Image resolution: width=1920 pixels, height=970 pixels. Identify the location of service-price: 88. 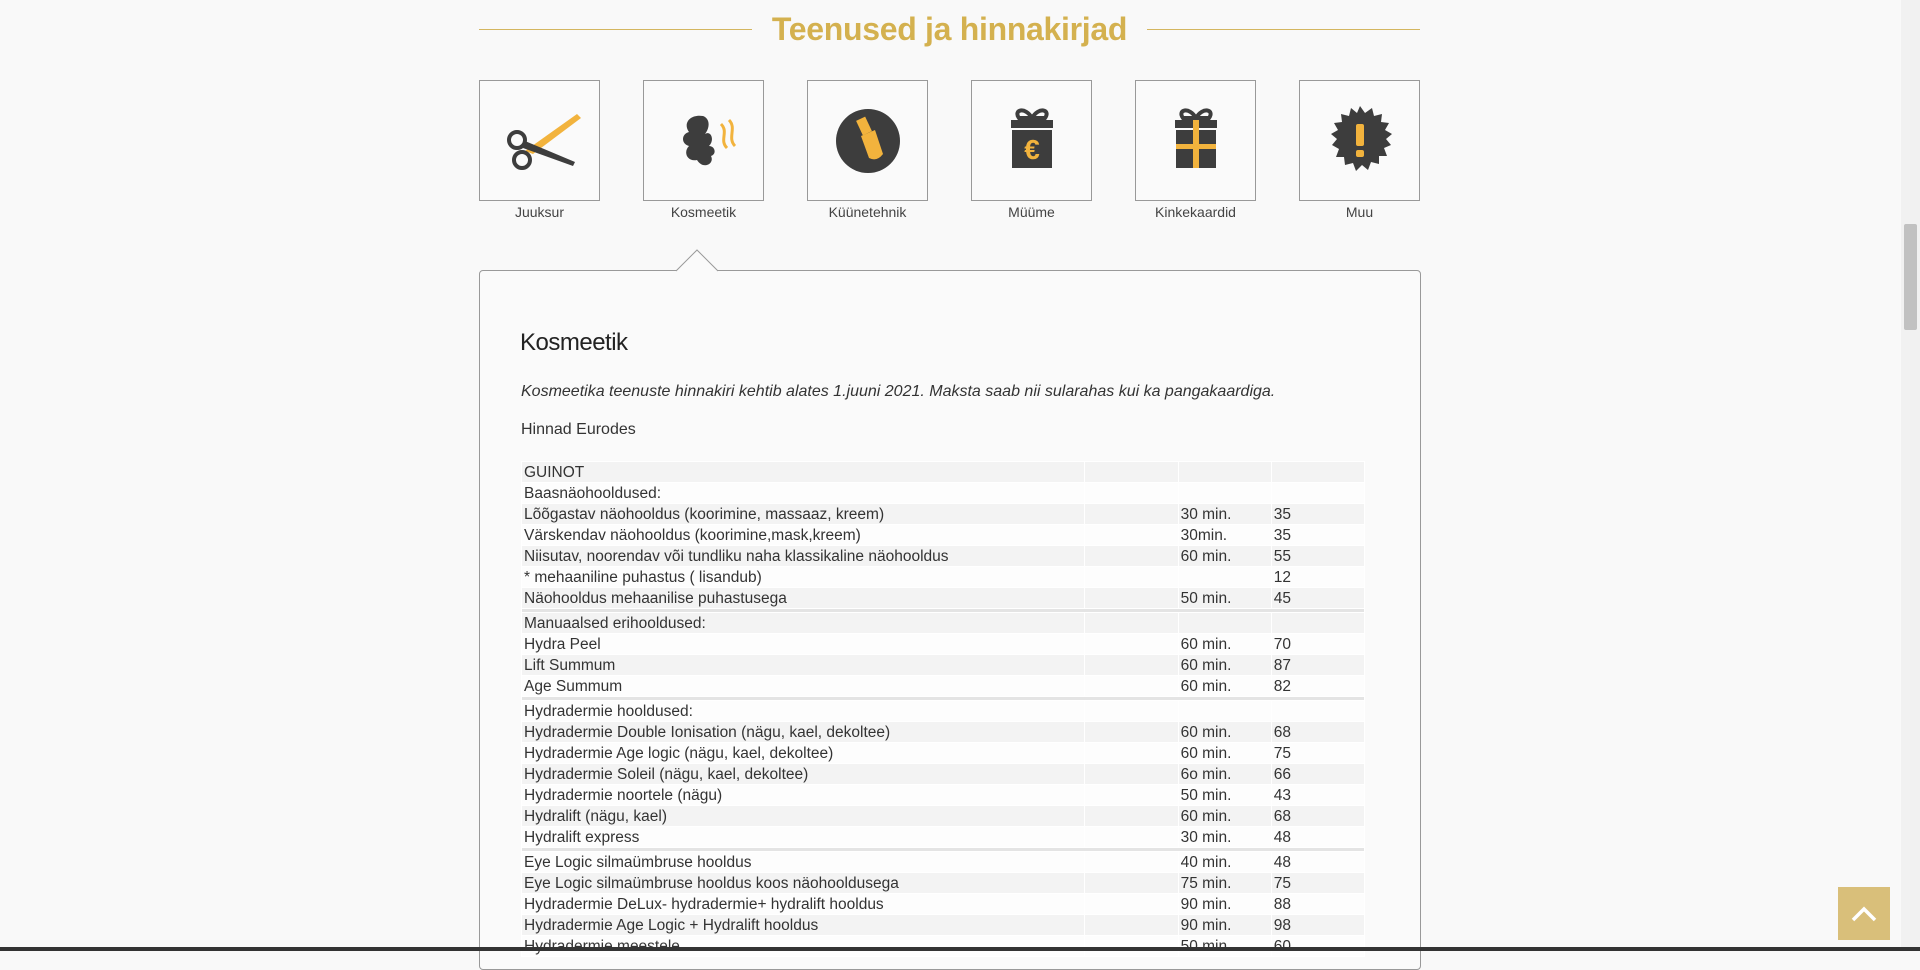
(1318, 904).